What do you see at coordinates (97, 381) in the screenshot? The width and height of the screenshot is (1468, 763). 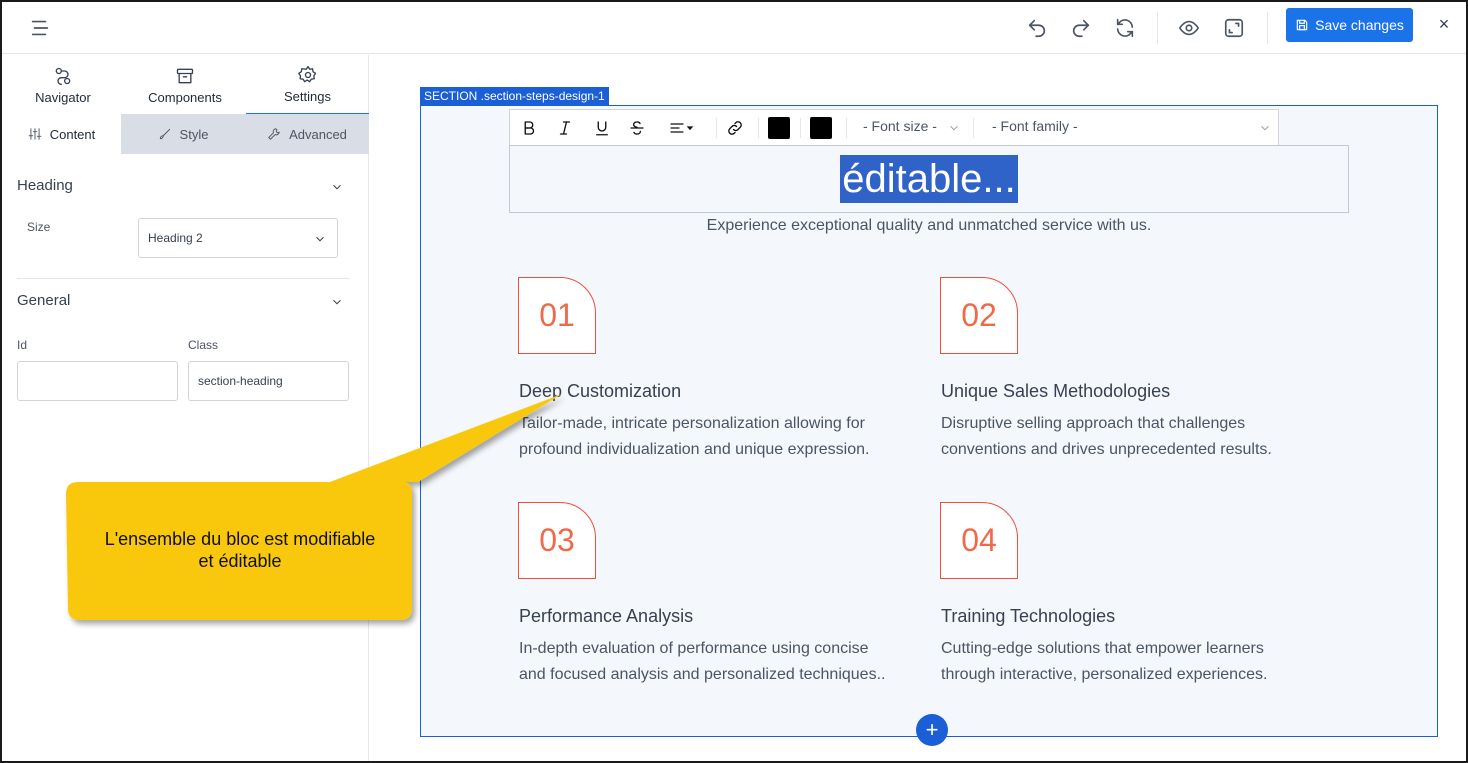 I see `id-input` at bounding box center [97, 381].